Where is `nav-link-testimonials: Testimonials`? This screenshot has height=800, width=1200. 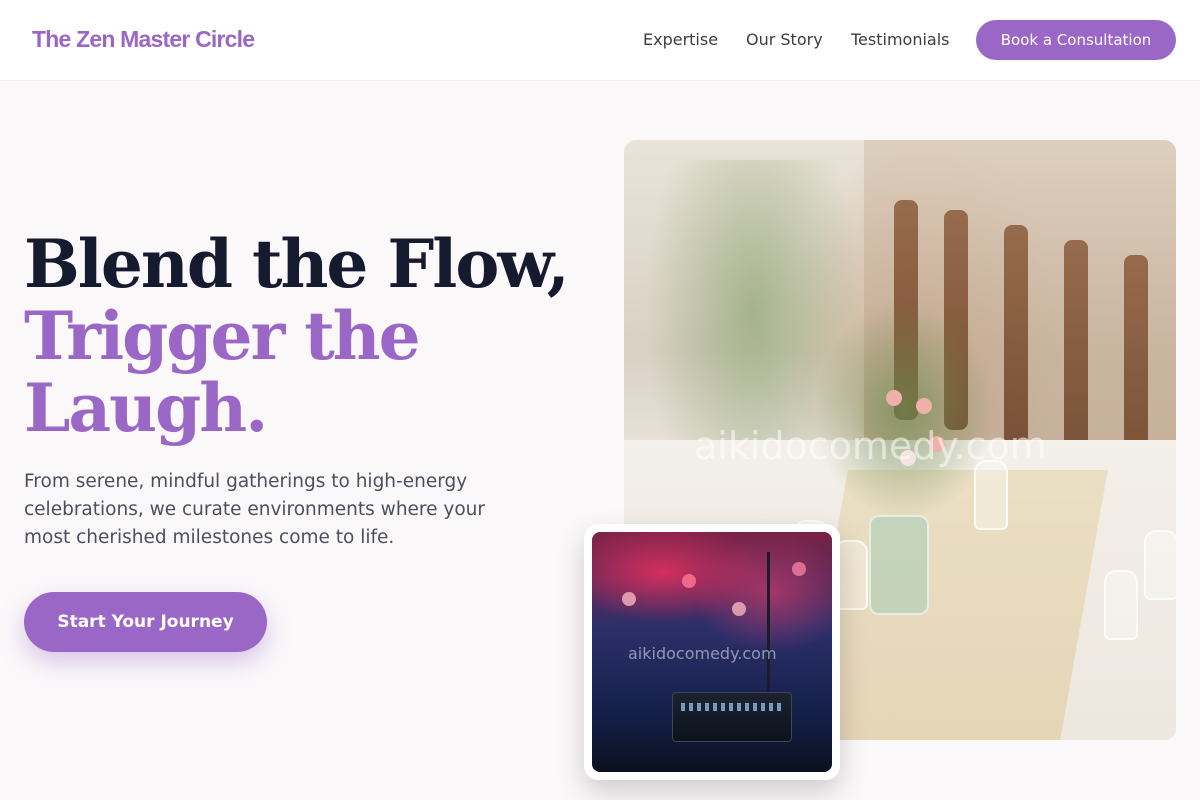 nav-link-testimonials: Testimonials is located at coordinates (900, 39).